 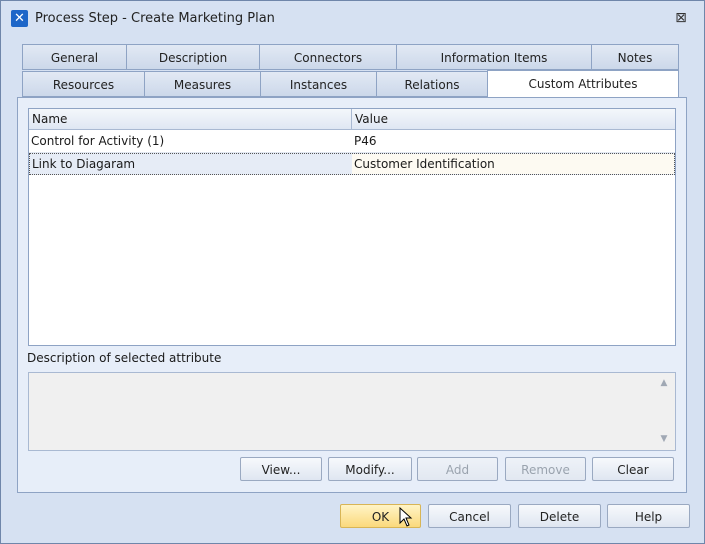 I want to click on tab-resources: Resources, so click(x=83, y=84).